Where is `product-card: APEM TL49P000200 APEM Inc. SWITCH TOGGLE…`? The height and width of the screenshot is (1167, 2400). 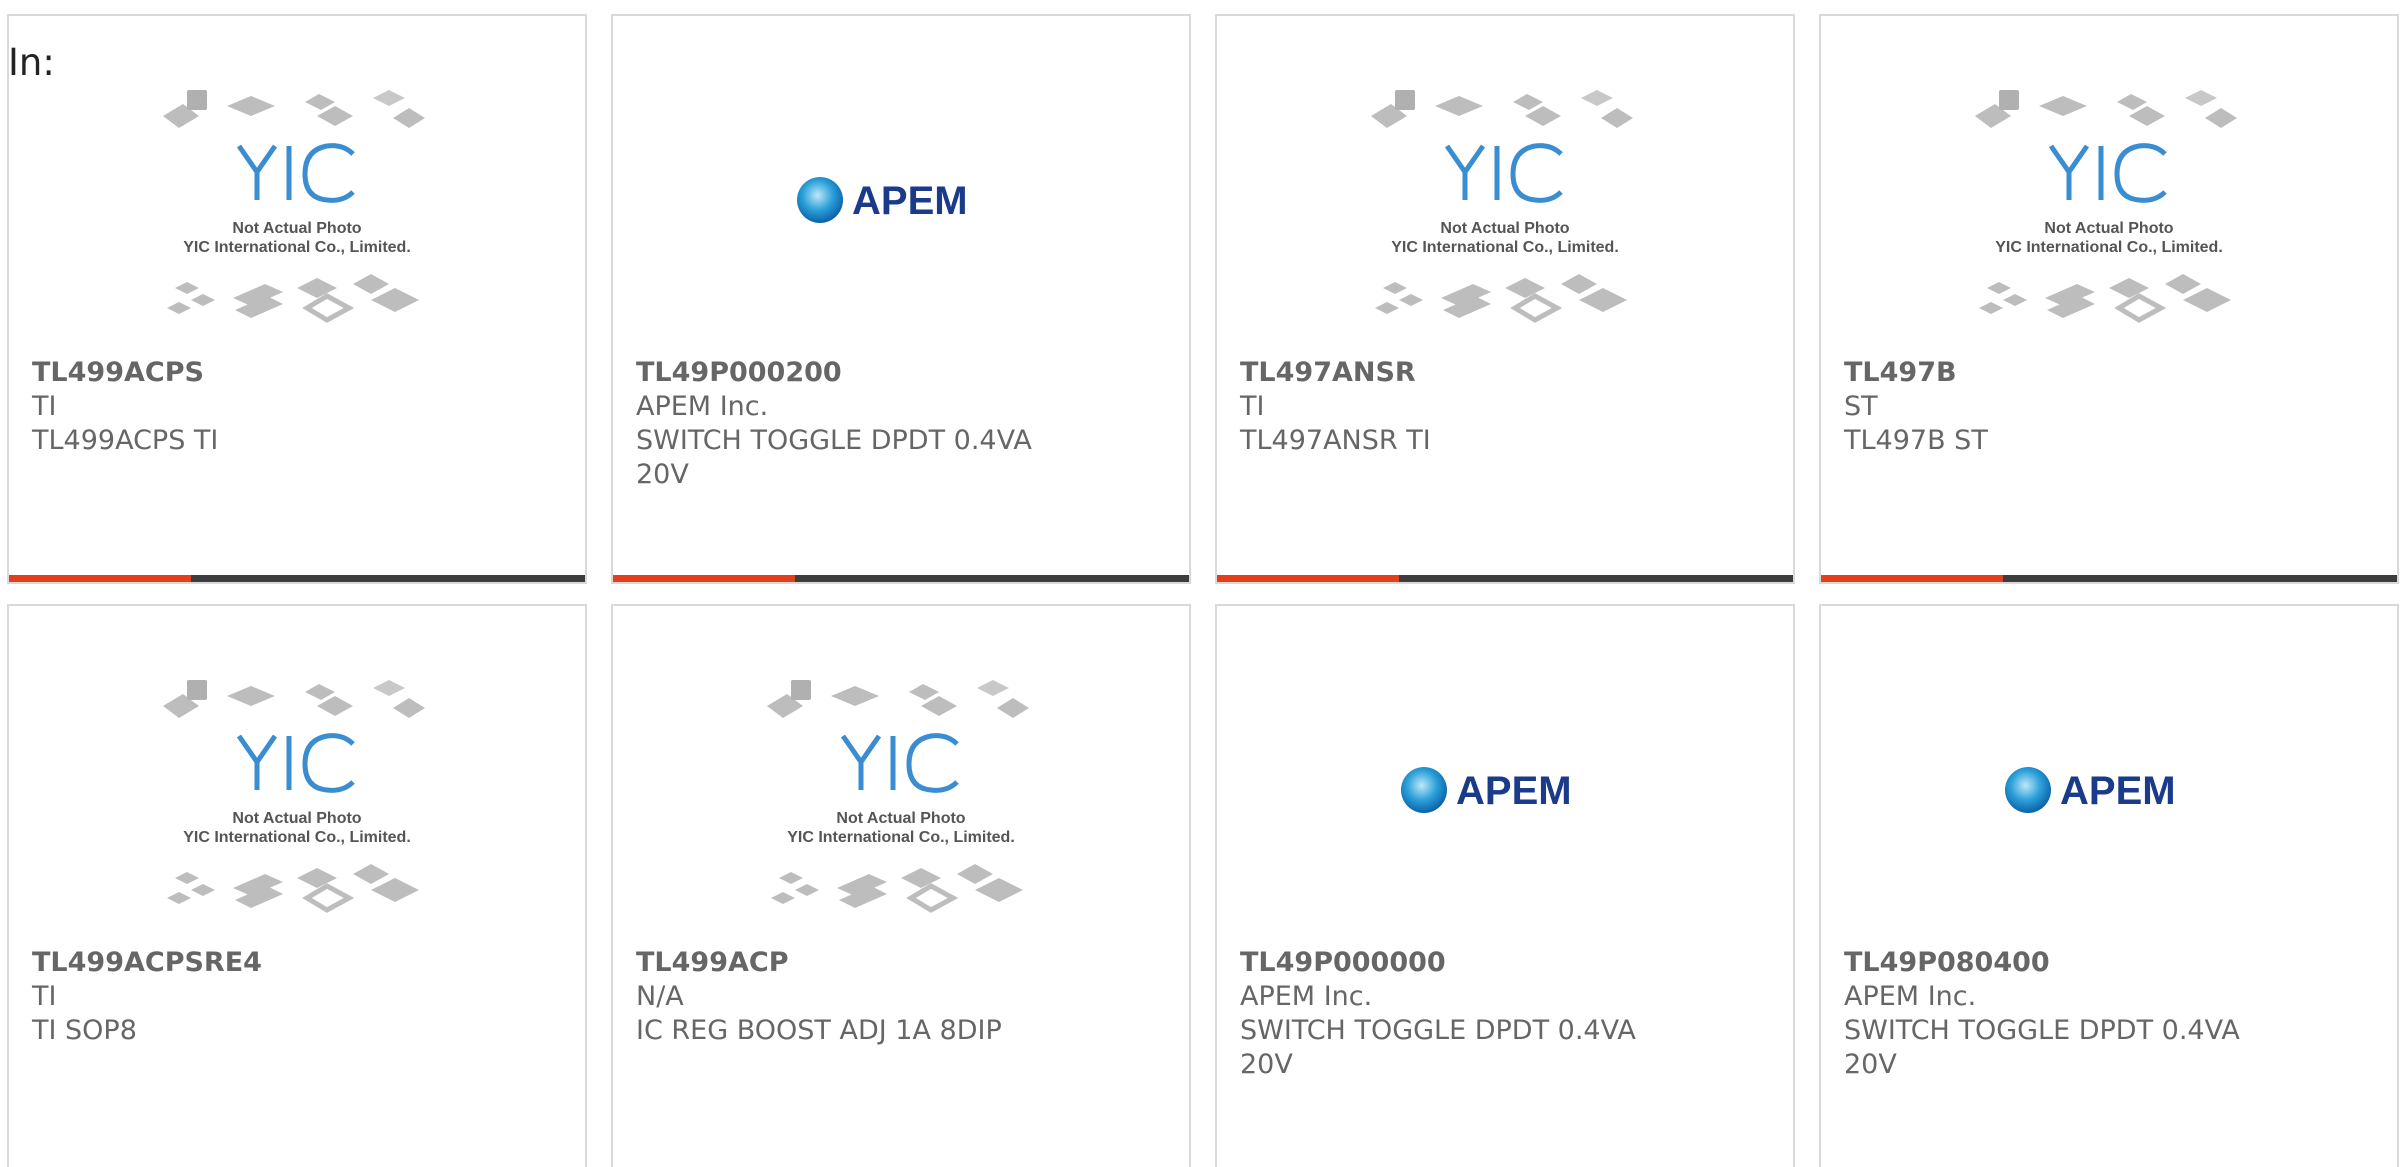 product-card: APEM TL49P000200 APEM Inc. SWITCH TOGGLE… is located at coordinates (901, 299).